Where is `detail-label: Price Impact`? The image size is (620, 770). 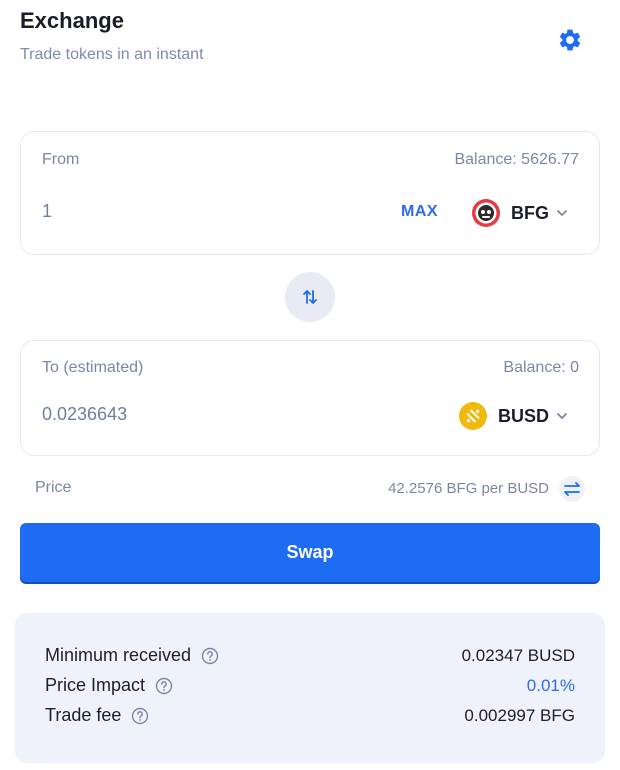 detail-label: Price Impact is located at coordinates (95, 685).